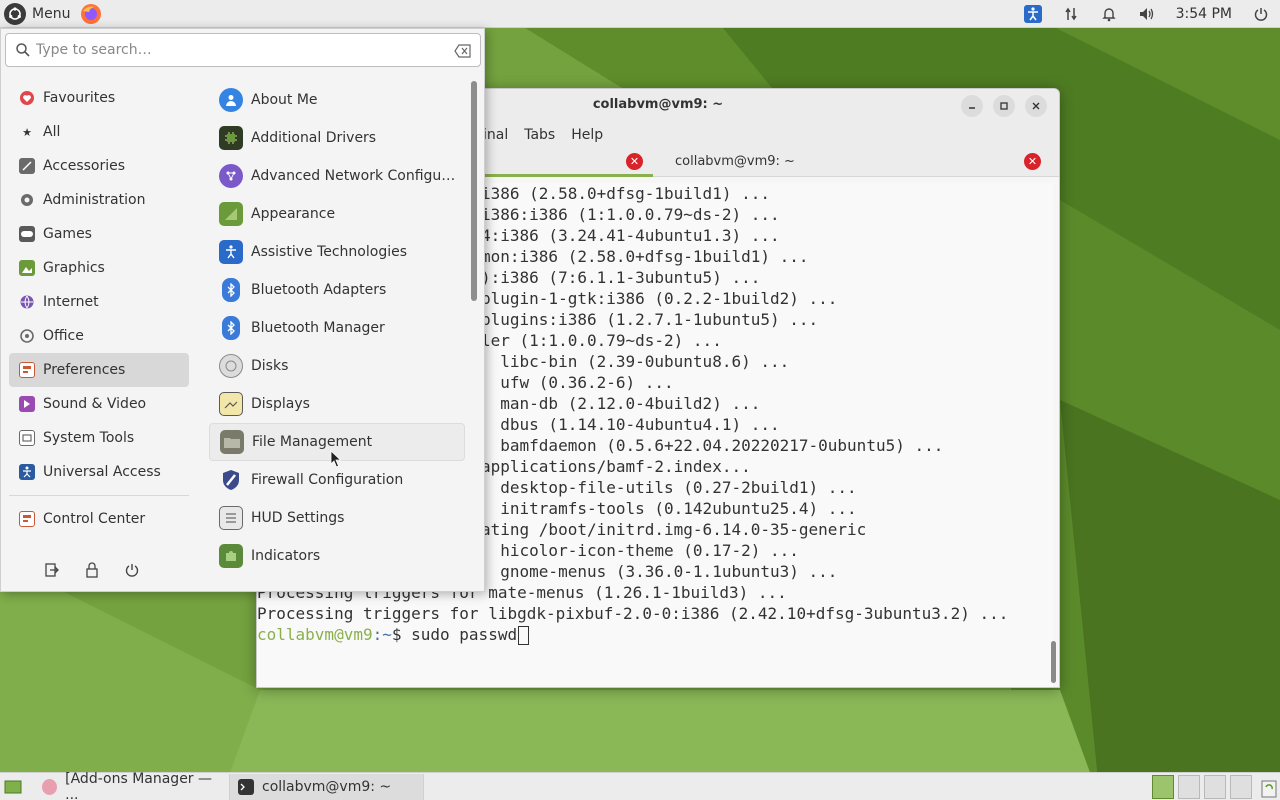 The image size is (1280, 800). What do you see at coordinates (337, 404) in the screenshot?
I see `app-displays: Displays` at bounding box center [337, 404].